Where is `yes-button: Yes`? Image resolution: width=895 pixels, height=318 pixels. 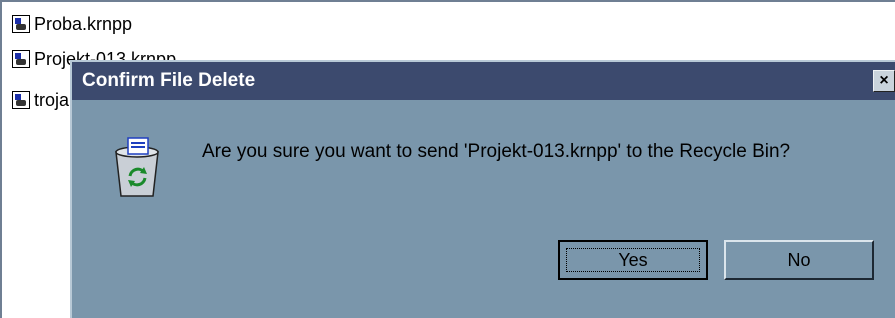
yes-button: Yes is located at coordinates (633, 260).